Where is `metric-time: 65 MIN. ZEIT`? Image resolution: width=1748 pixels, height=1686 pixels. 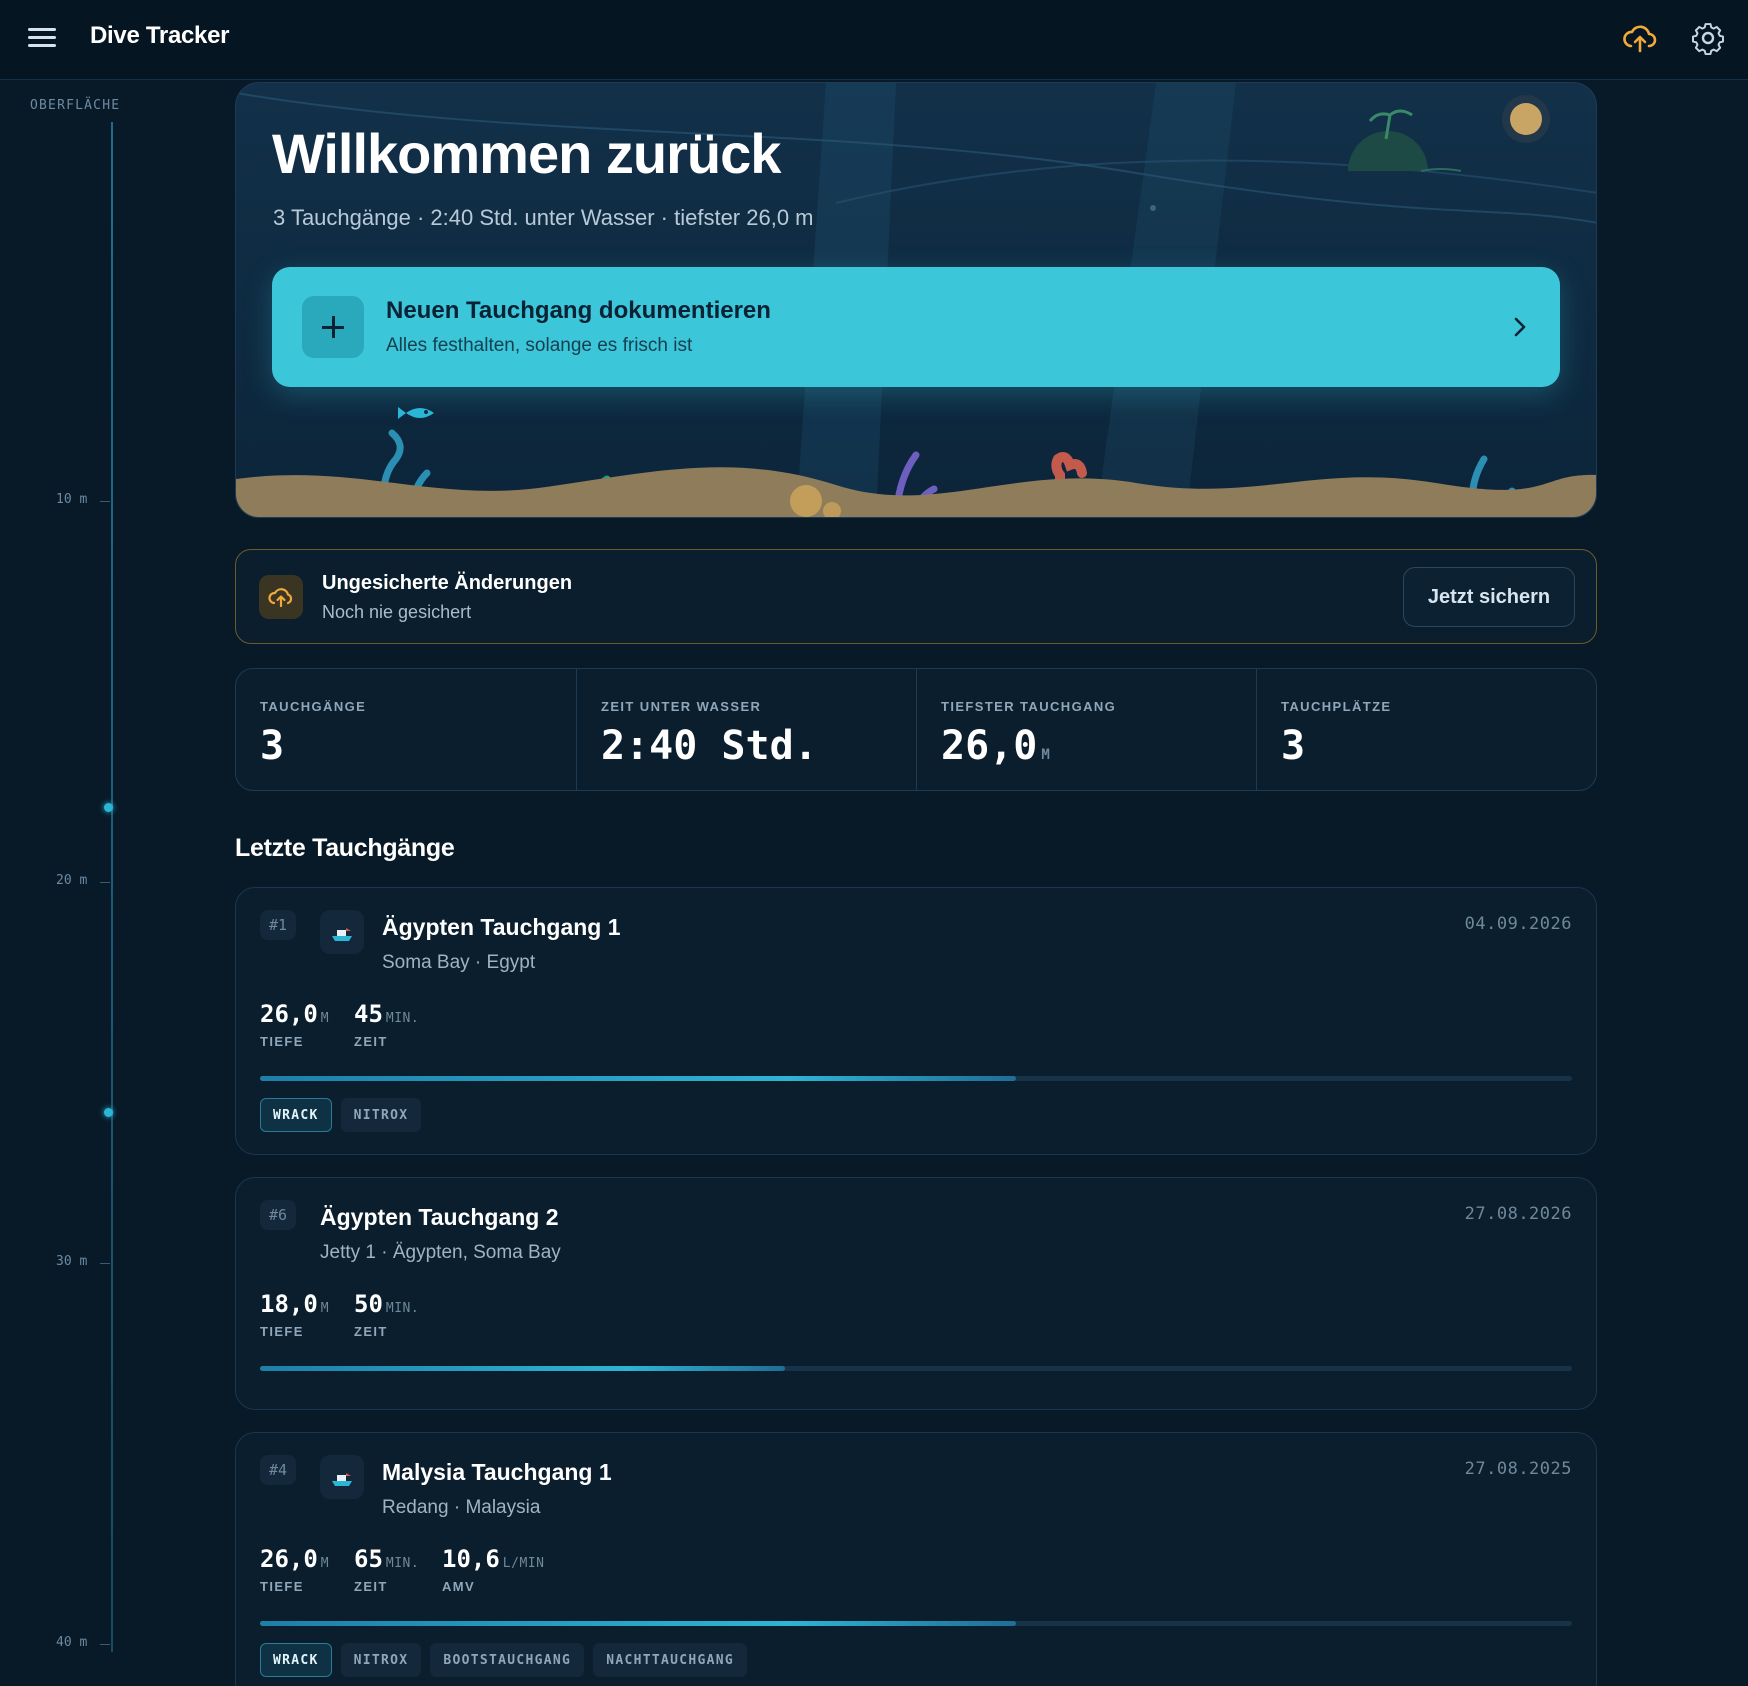 metric-time: 65 MIN. ZEIT is located at coordinates (387, 1569).